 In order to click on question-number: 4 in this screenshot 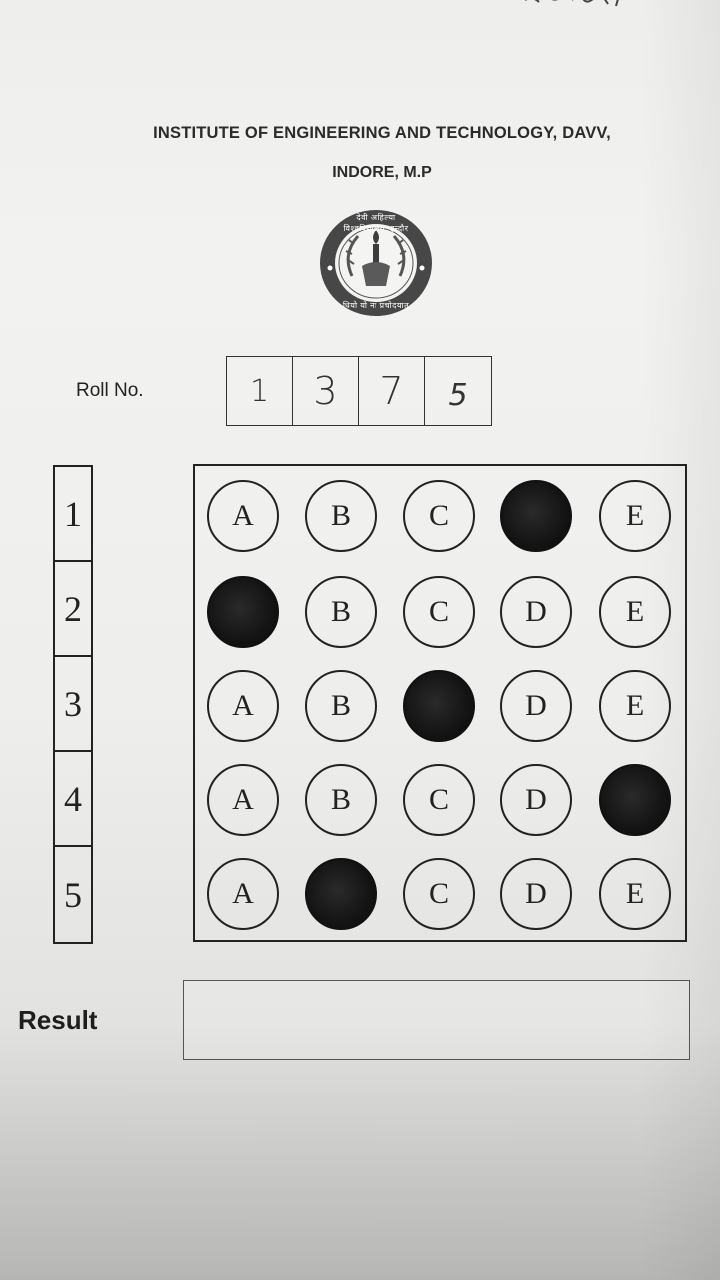, I will do `click(73, 799)`.